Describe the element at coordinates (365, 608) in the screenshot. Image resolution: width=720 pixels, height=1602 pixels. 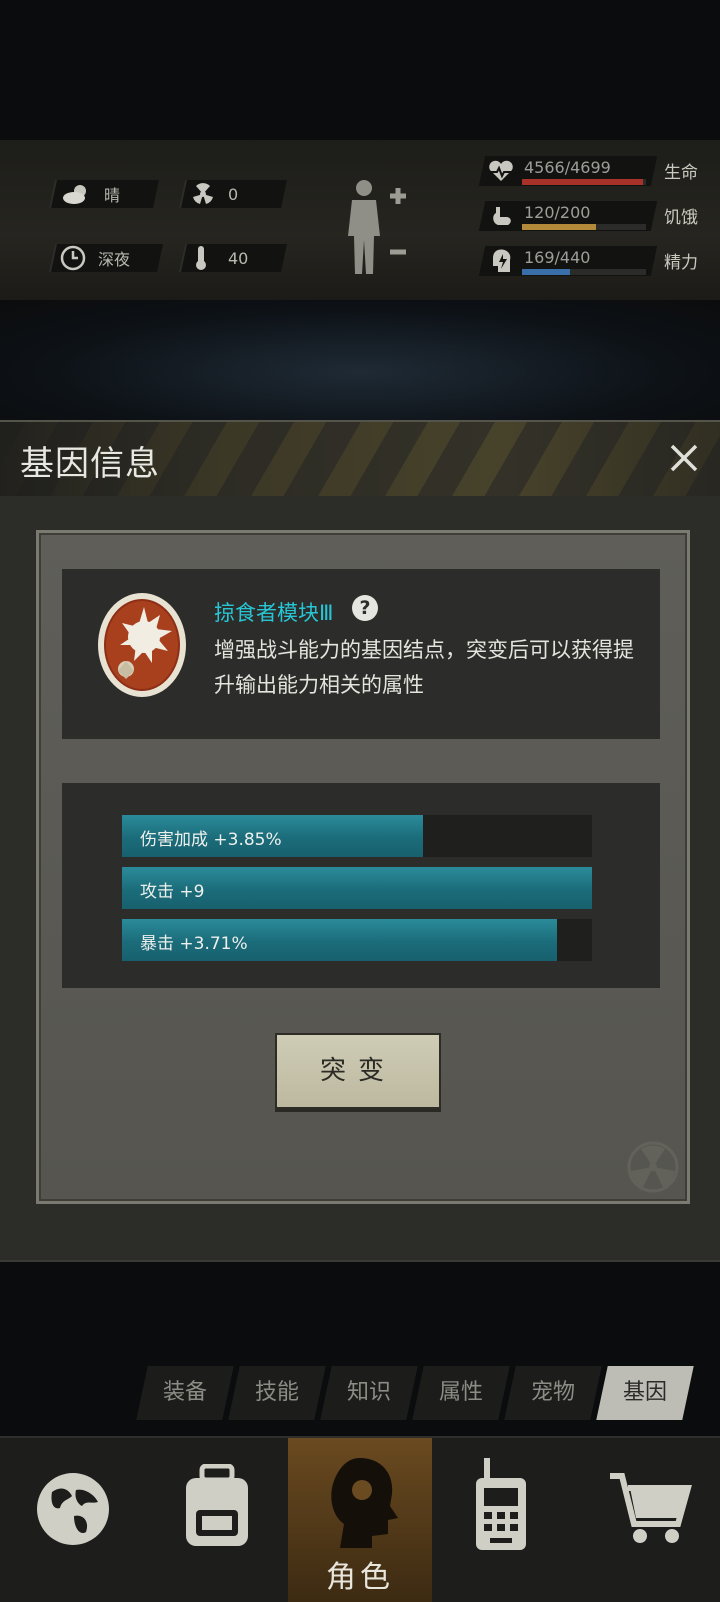
I see `help-icon: ?` at that location.